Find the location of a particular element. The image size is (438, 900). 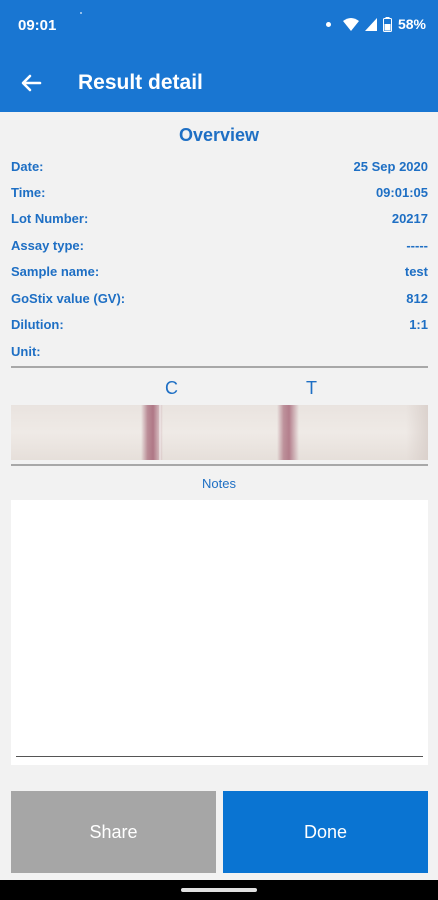

divider-bottom is located at coordinates (219, 465).